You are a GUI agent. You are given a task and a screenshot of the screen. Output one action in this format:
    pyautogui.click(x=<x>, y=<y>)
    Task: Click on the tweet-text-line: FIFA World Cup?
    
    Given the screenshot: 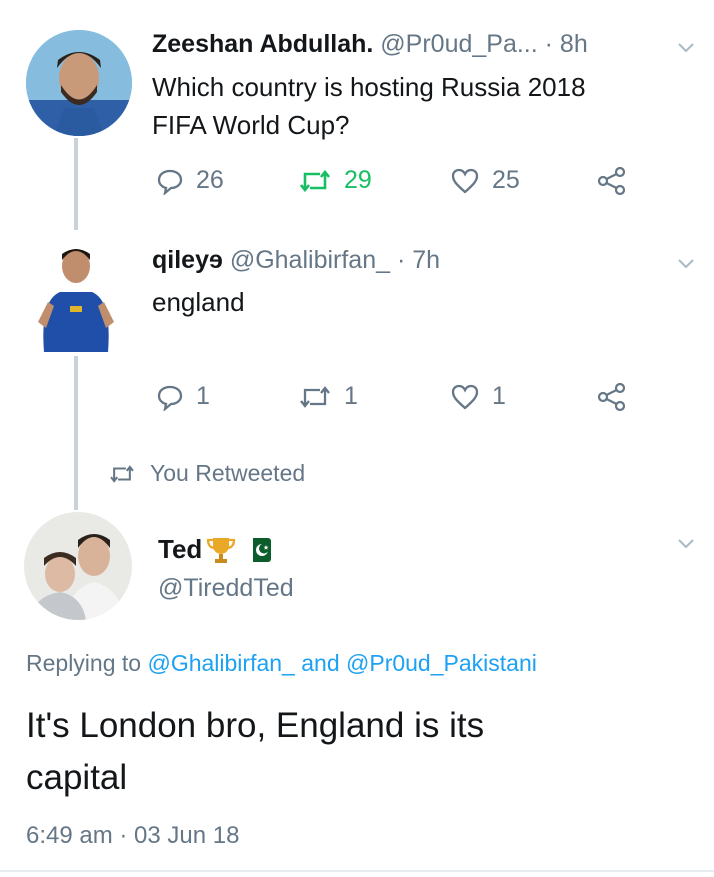 What is the action you would take?
    pyautogui.click(x=251, y=125)
    